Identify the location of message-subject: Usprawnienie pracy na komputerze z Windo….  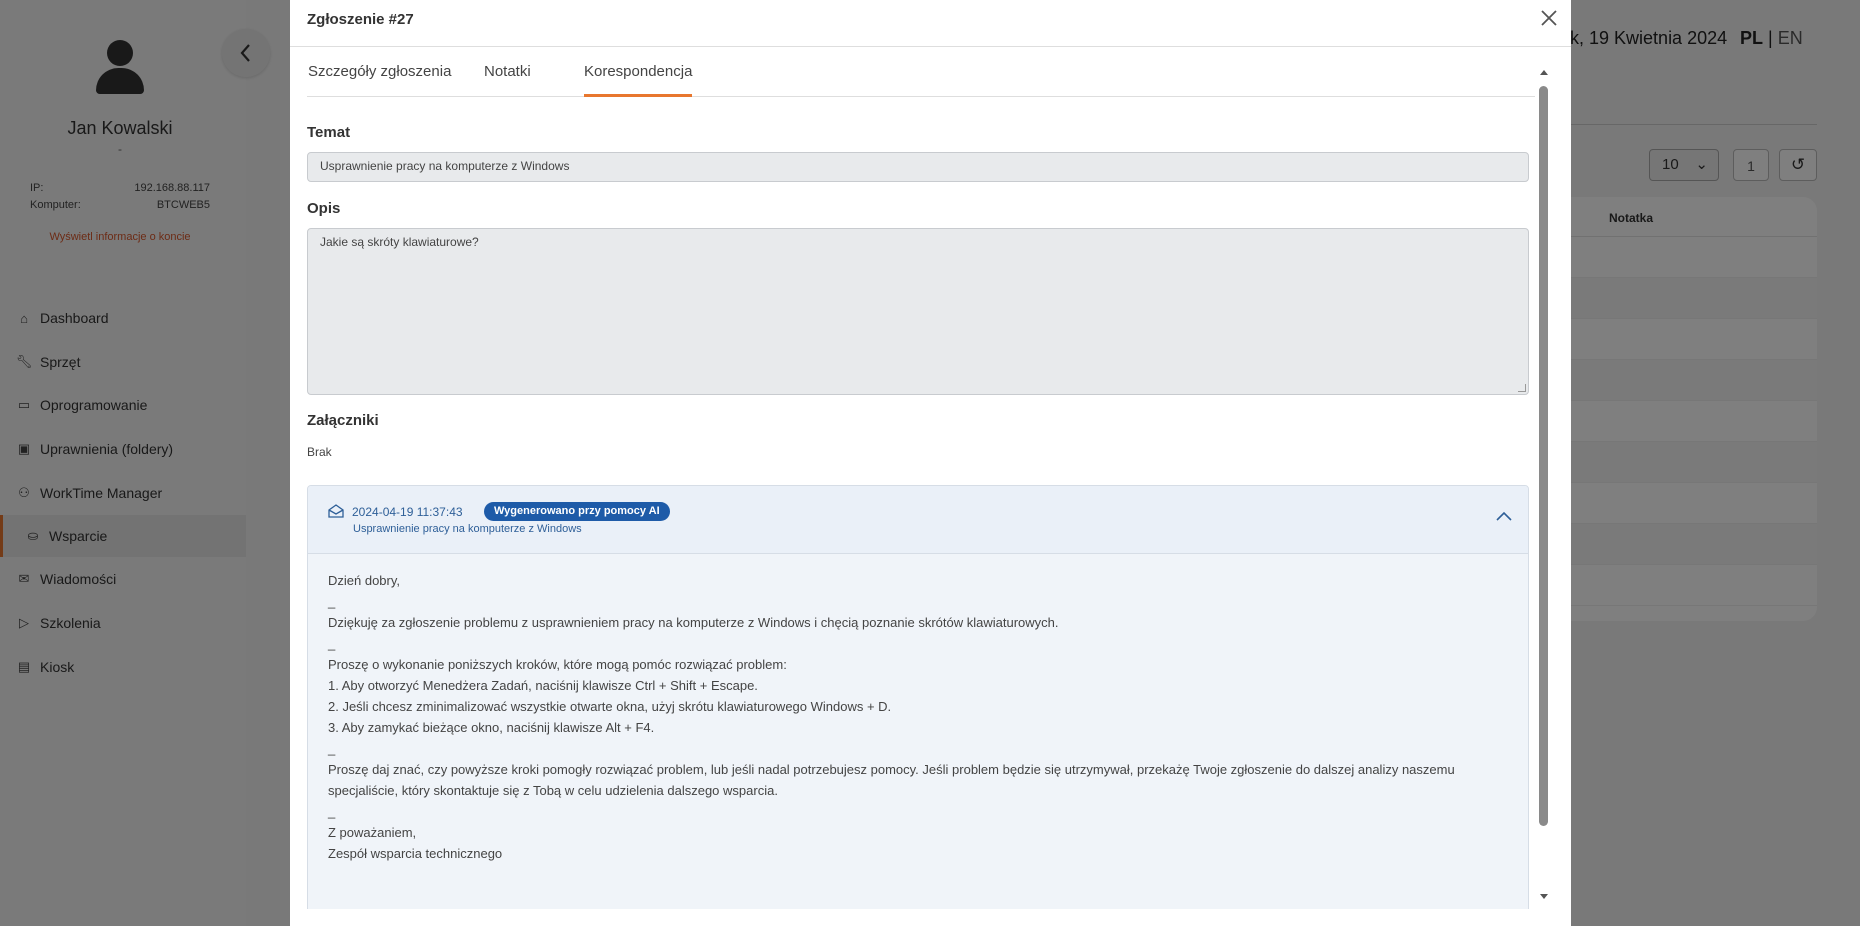
(467, 529).